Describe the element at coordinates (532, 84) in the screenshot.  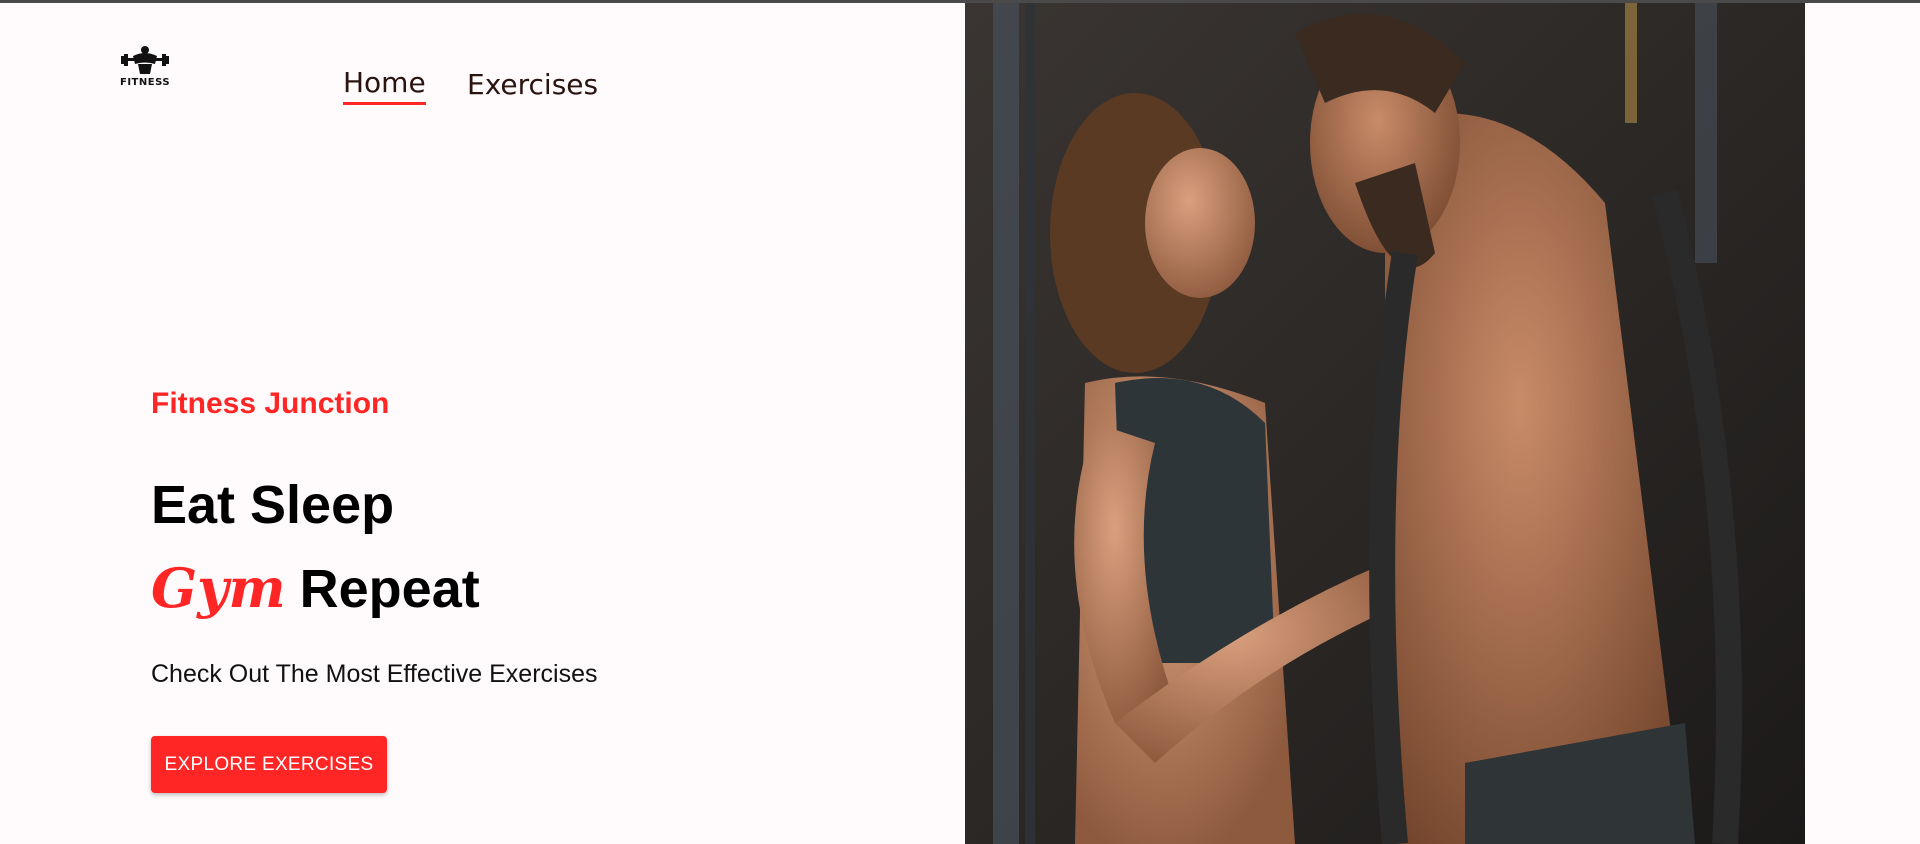
I see `nav-exercises-link: Exercises` at that location.